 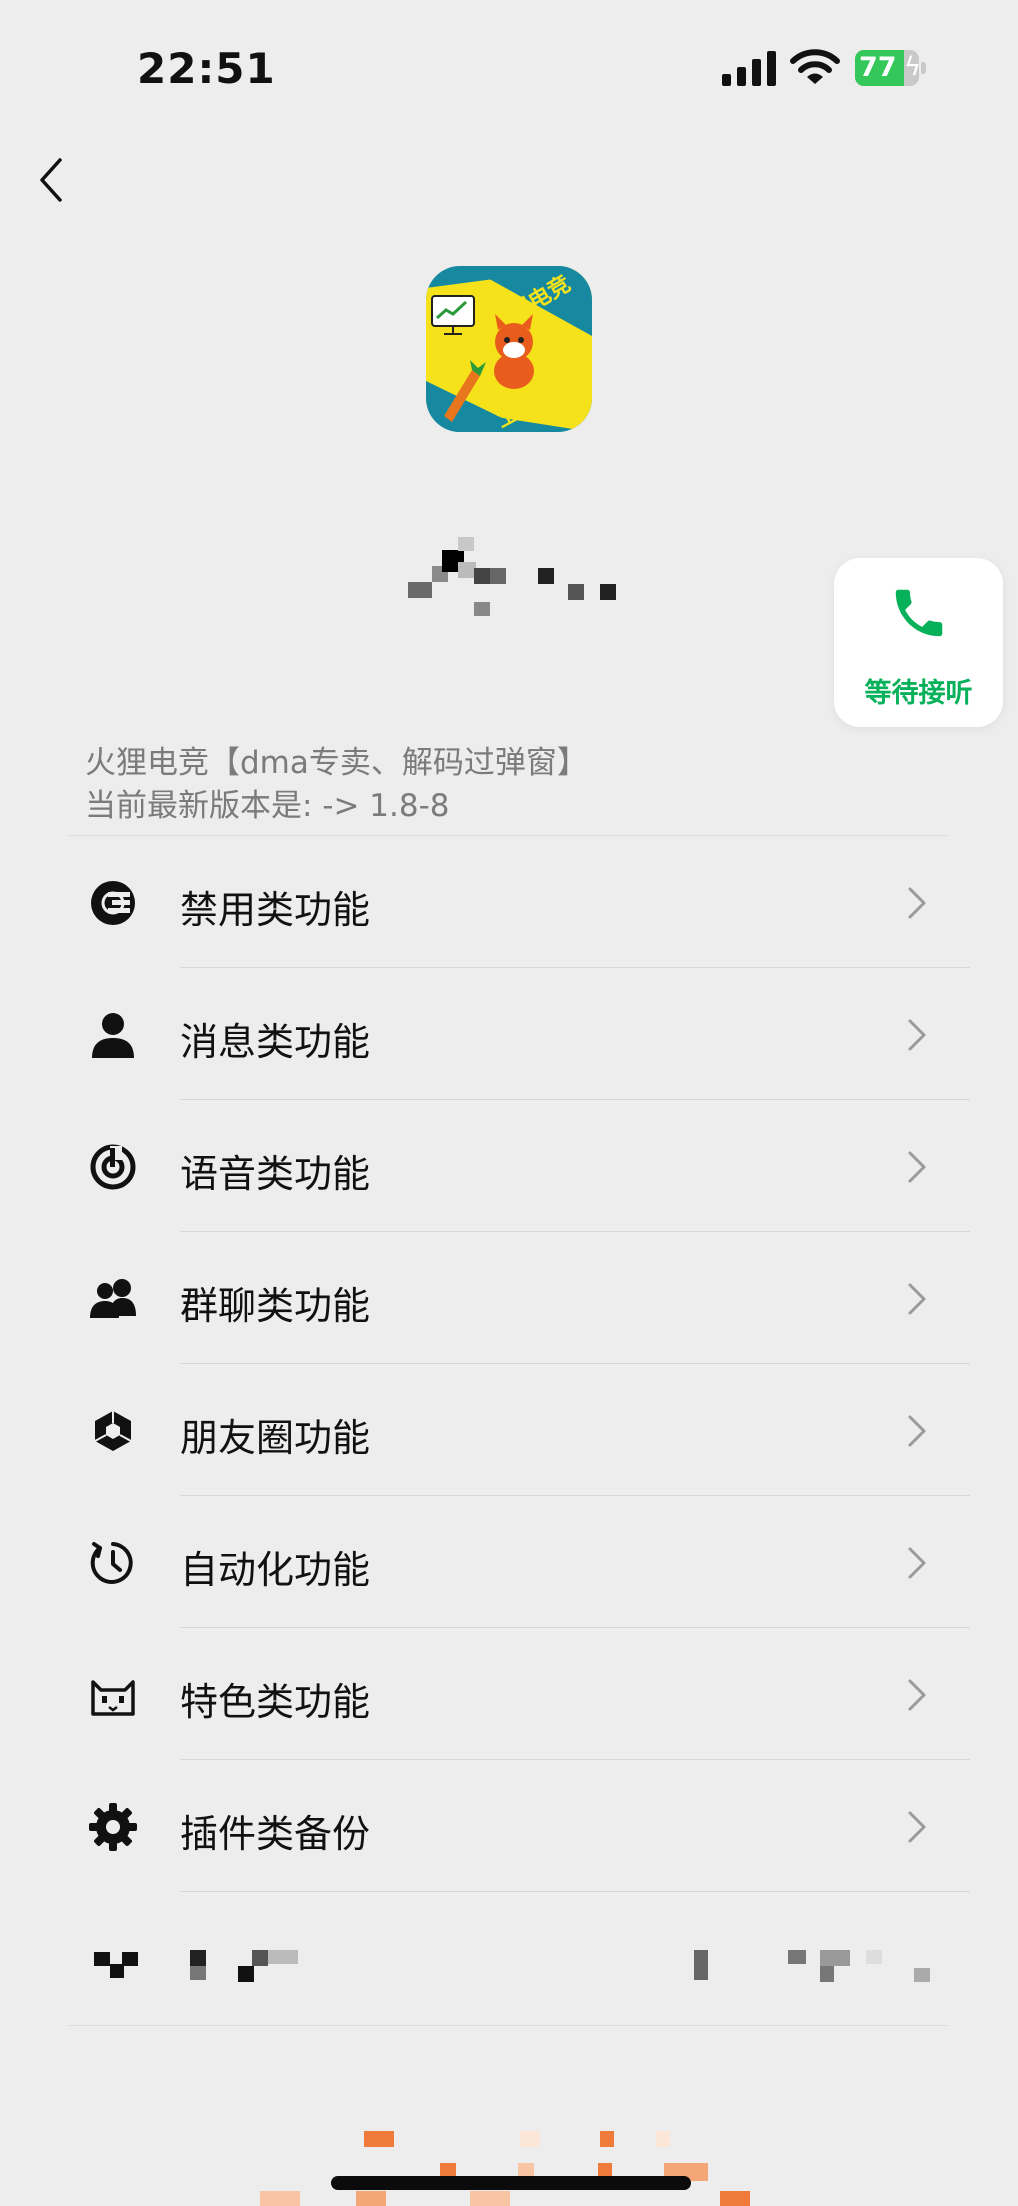 What do you see at coordinates (815, 66) in the screenshot?
I see `wifi-icon` at bounding box center [815, 66].